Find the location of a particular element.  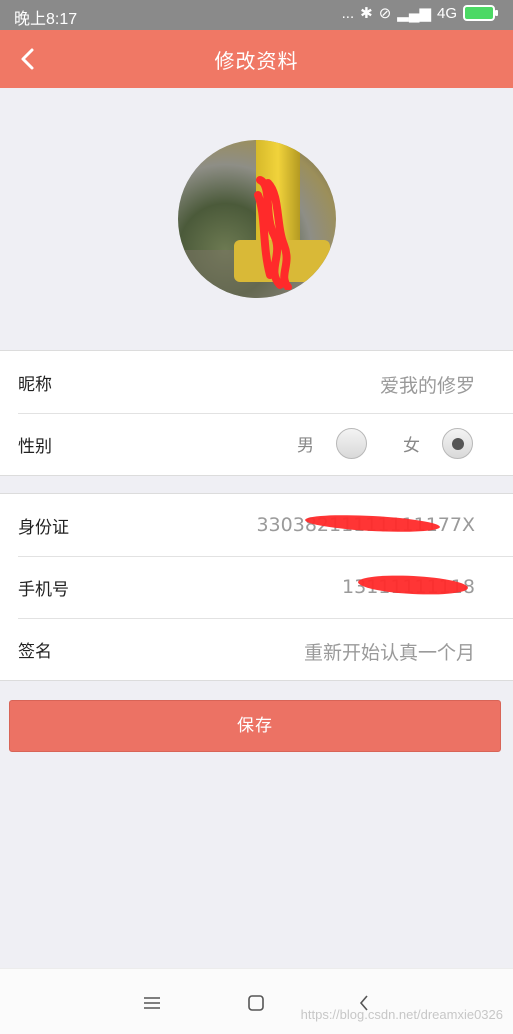

gender-female-label: 女 is located at coordinates (411, 446).